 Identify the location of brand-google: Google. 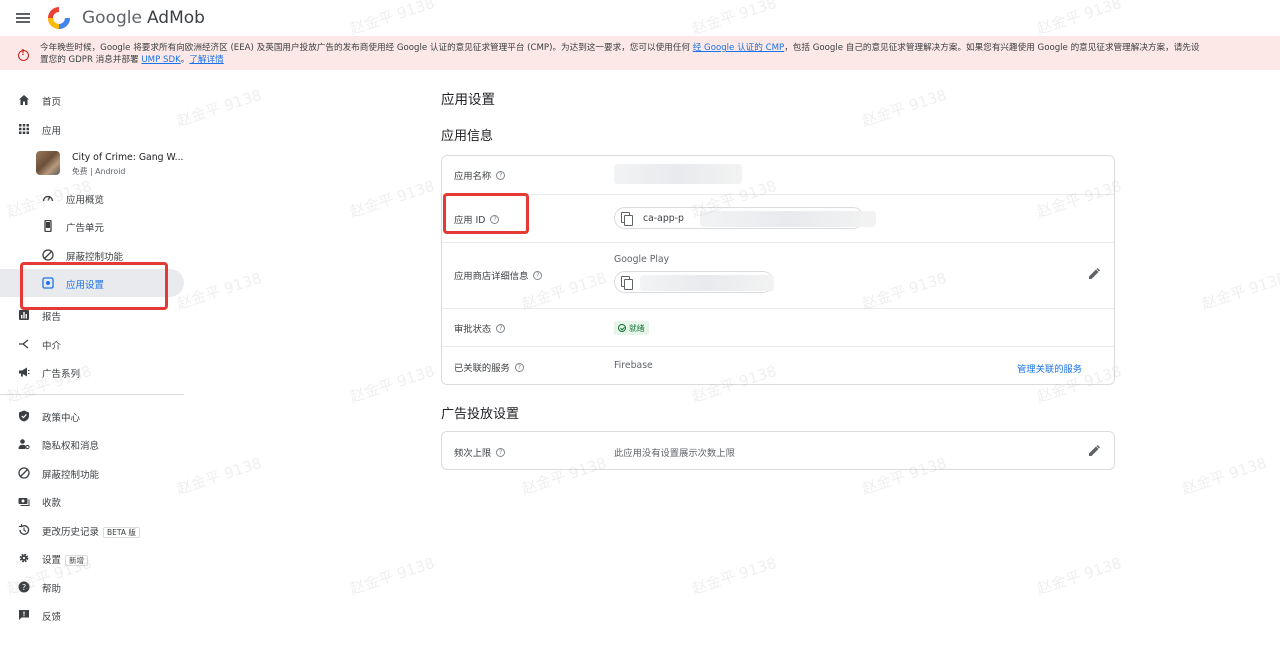
(112, 18).